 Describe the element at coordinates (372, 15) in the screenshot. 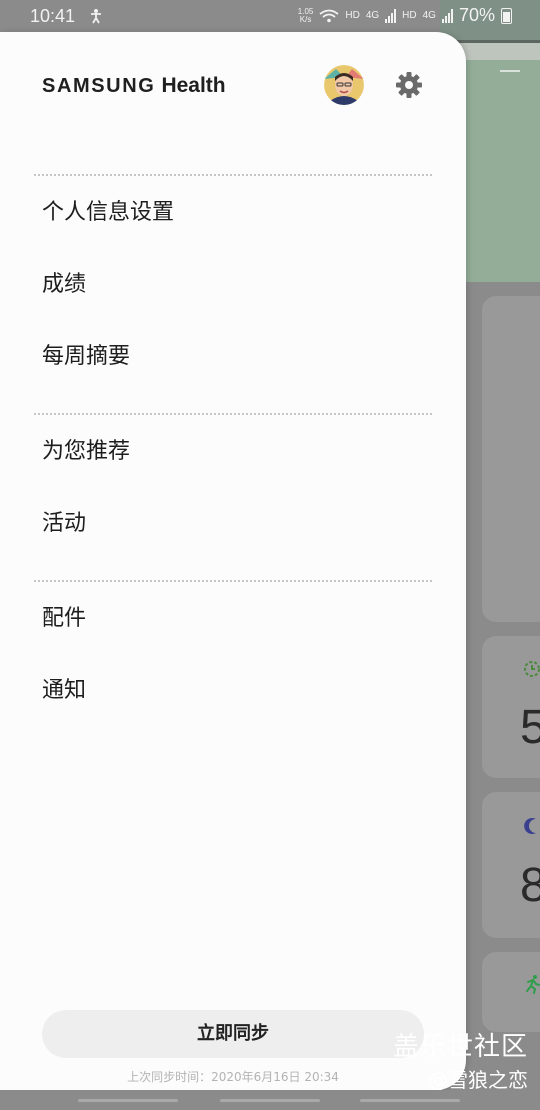

I see `lte-badge-1: 4G` at that location.